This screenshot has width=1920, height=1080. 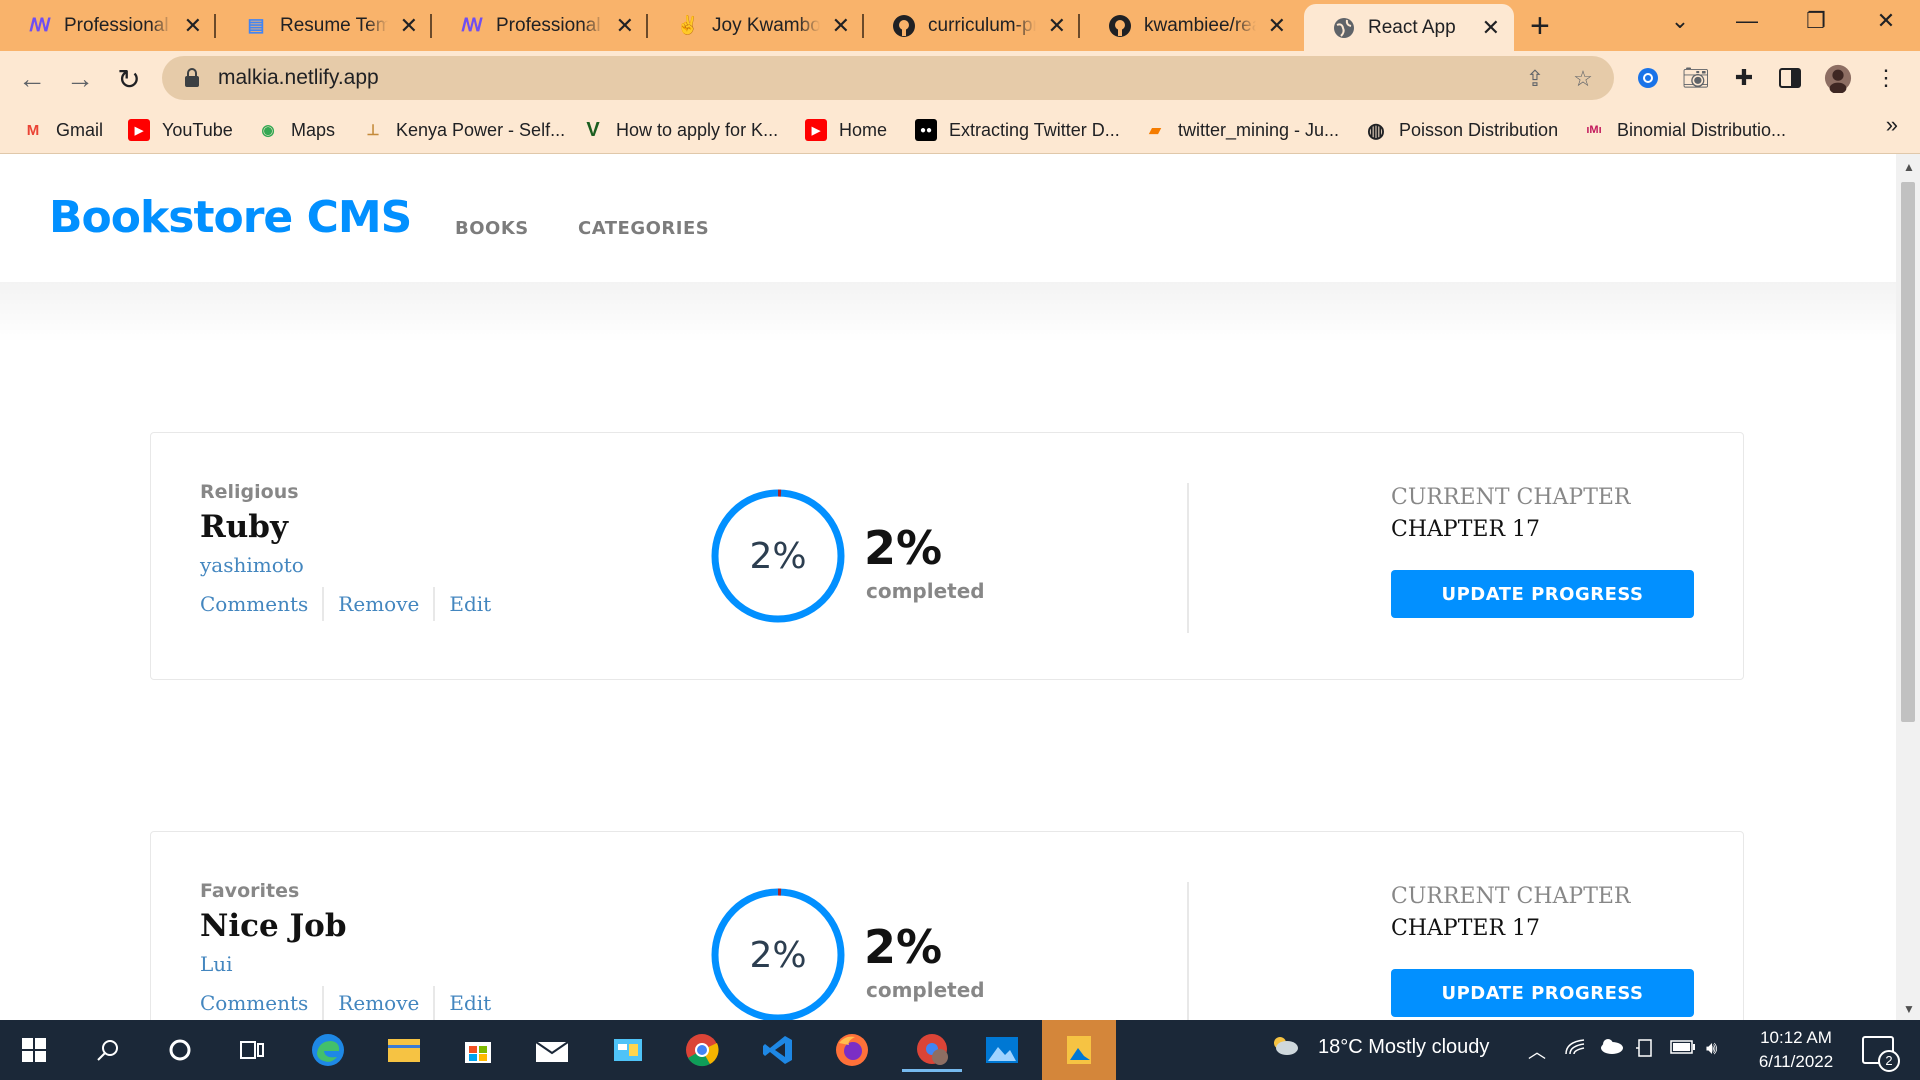 I want to click on task-view-icon, so click(x=252, y=1050).